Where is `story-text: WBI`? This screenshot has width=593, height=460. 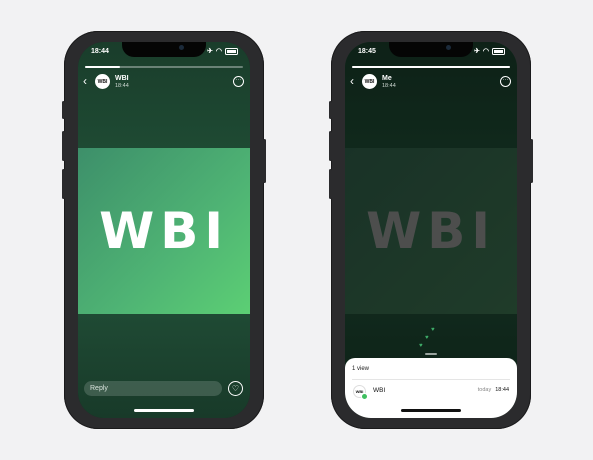 story-text: WBI is located at coordinates (164, 231).